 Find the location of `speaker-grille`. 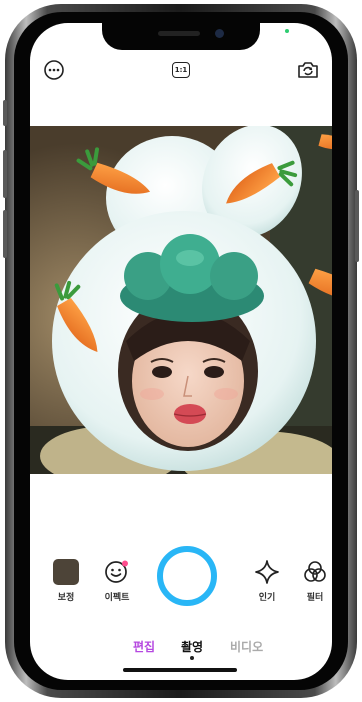

speaker-grille is located at coordinates (179, 33).